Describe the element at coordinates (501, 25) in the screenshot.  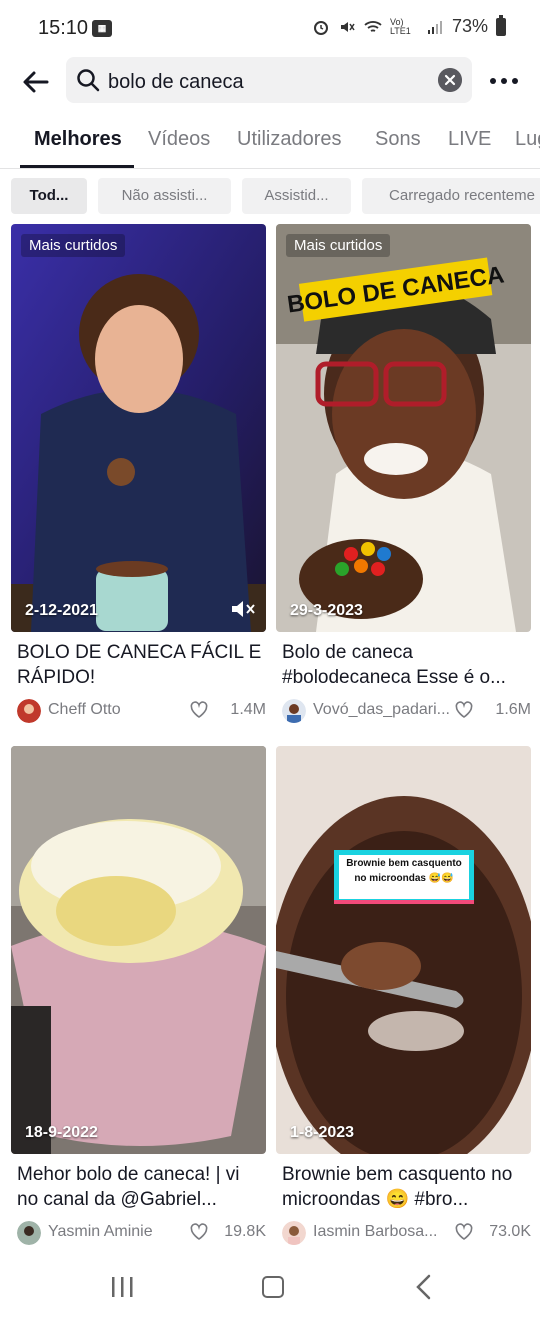
I see `battery-icon` at that location.